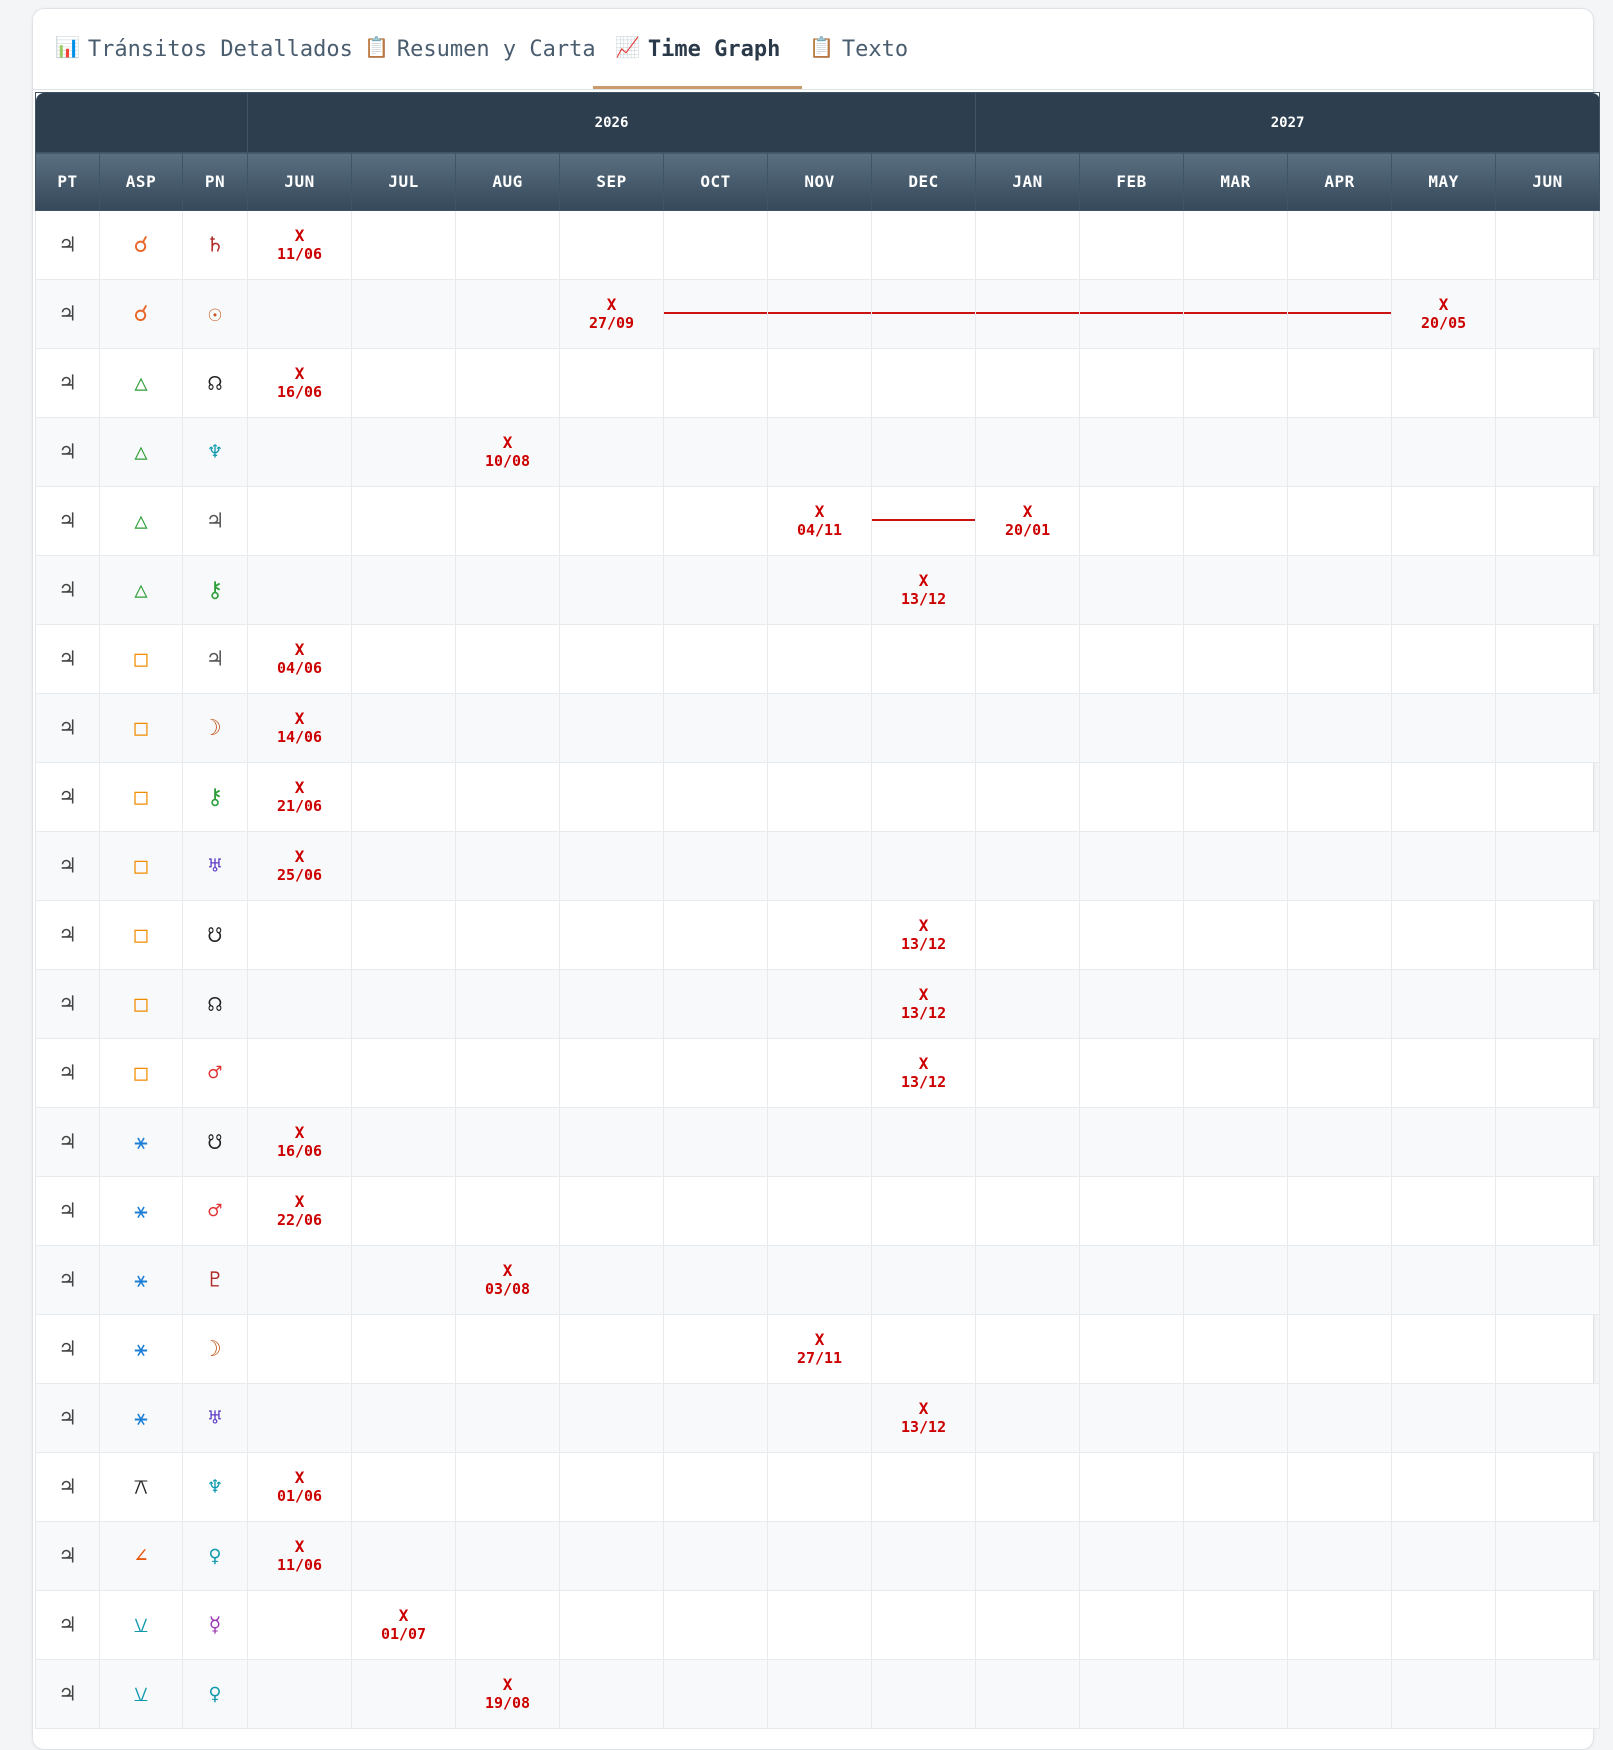  Describe the element at coordinates (299, 1487) in the screenshot. I see `exact-hit-marker: X 01/06` at that location.